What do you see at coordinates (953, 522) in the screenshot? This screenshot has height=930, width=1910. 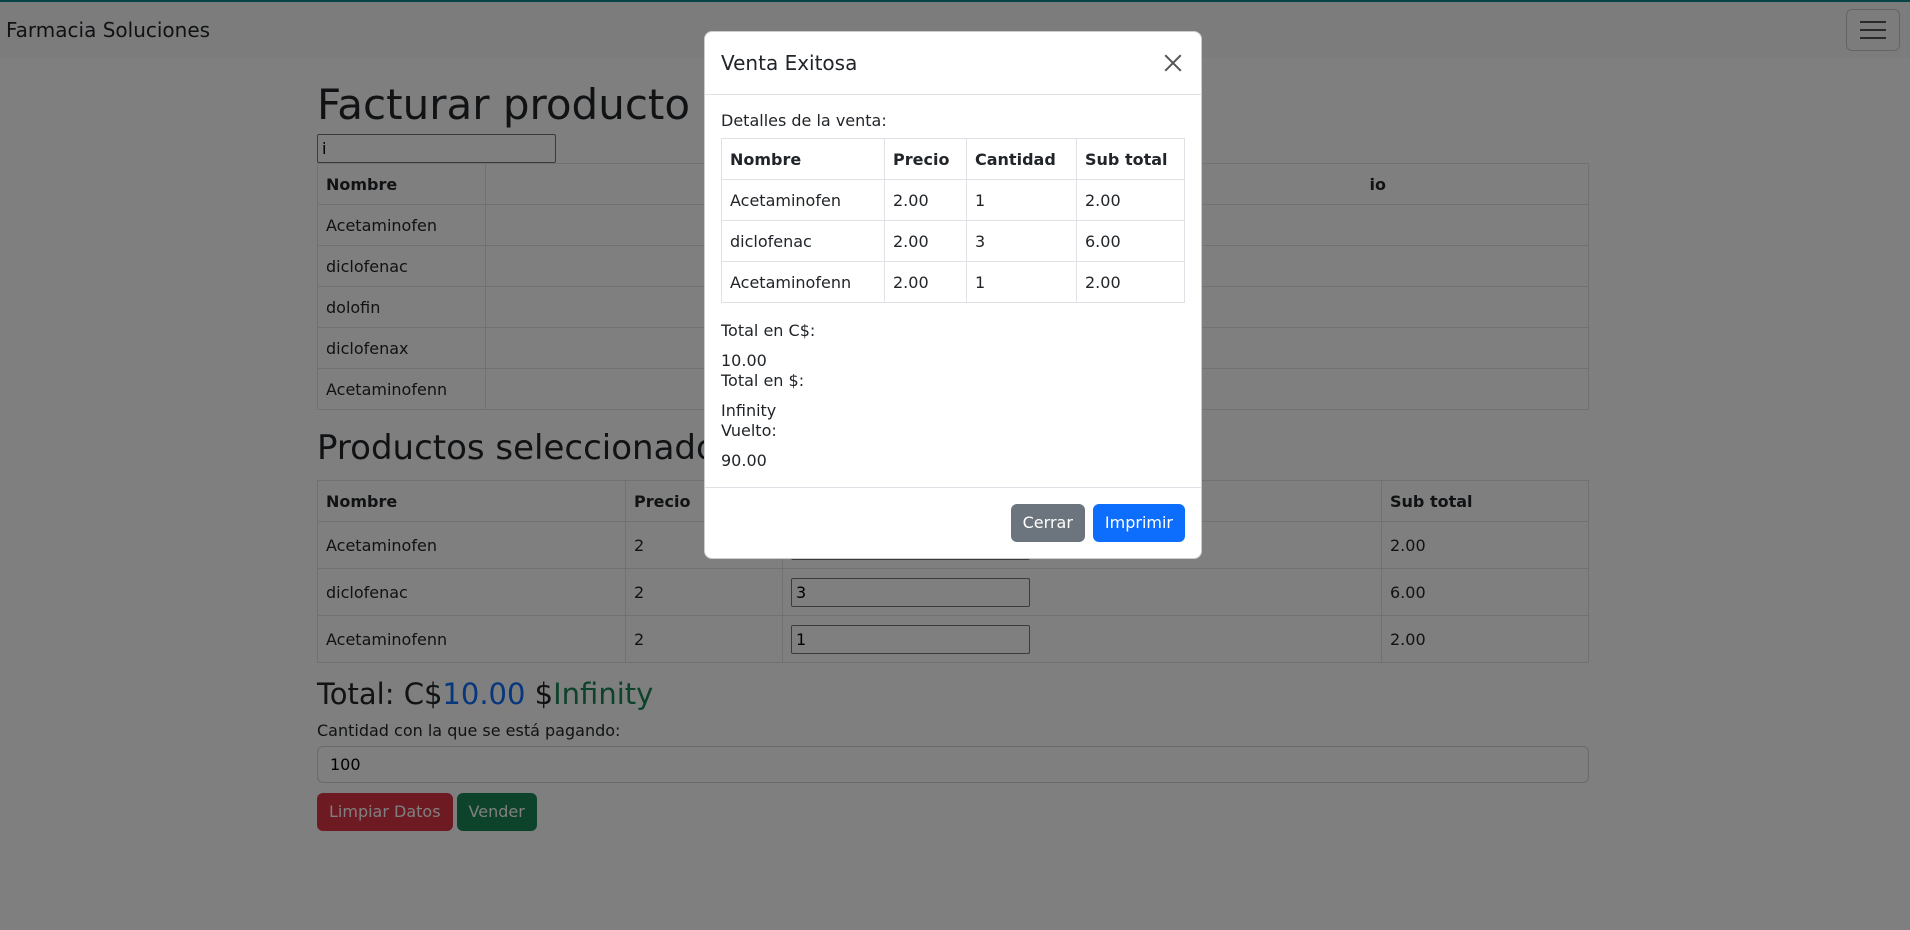 I see `modal-footer: Cerrar Imprimir` at bounding box center [953, 522].